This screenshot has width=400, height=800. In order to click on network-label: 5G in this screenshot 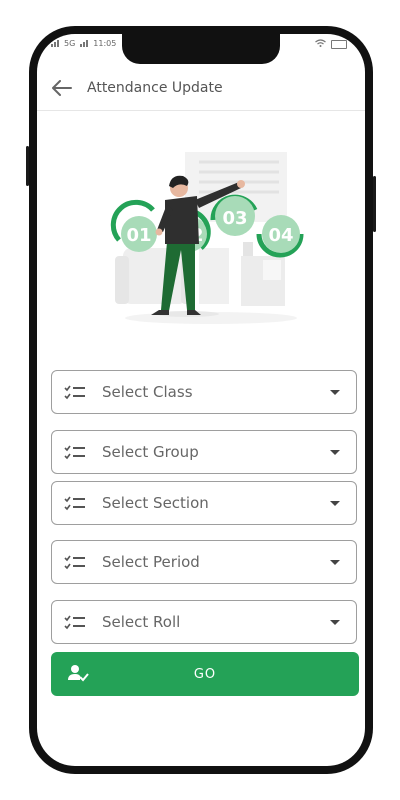, I will do `click(70, 43)`.